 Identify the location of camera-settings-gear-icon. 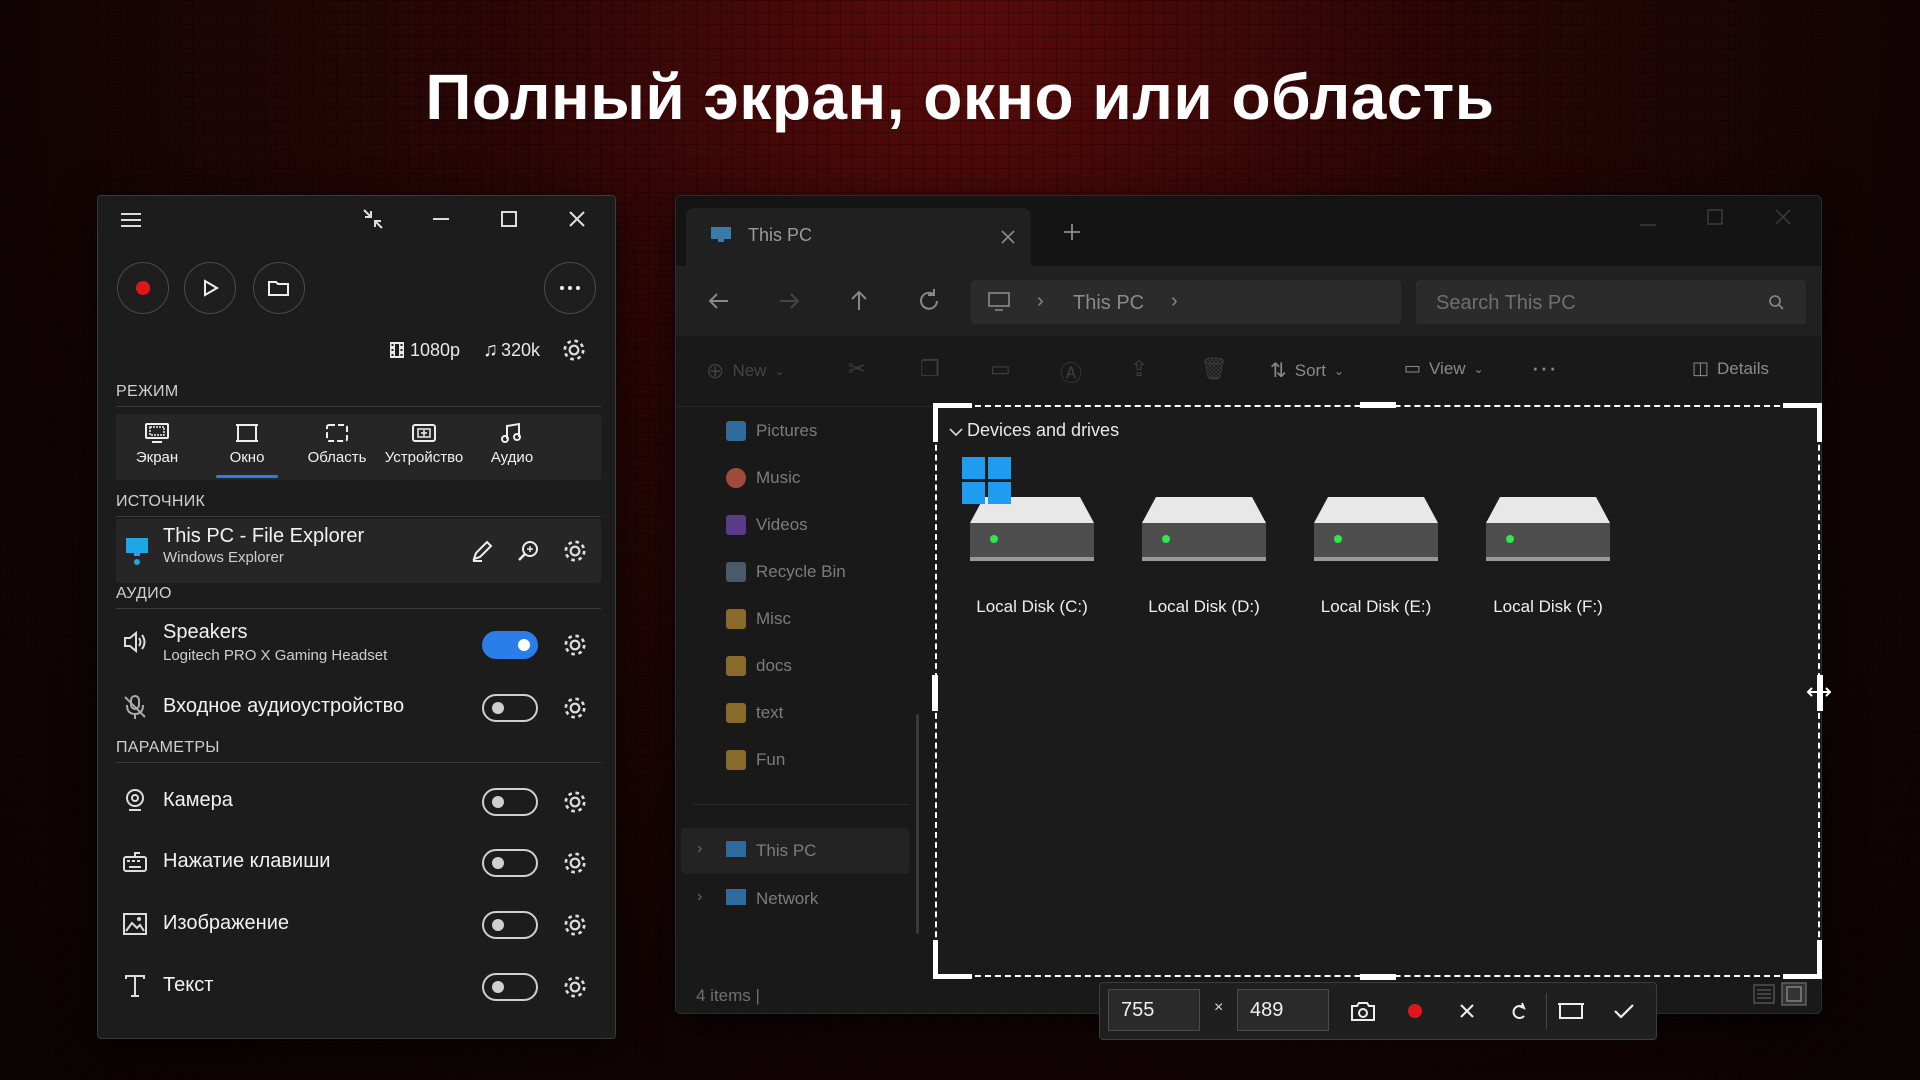
(575, 802).